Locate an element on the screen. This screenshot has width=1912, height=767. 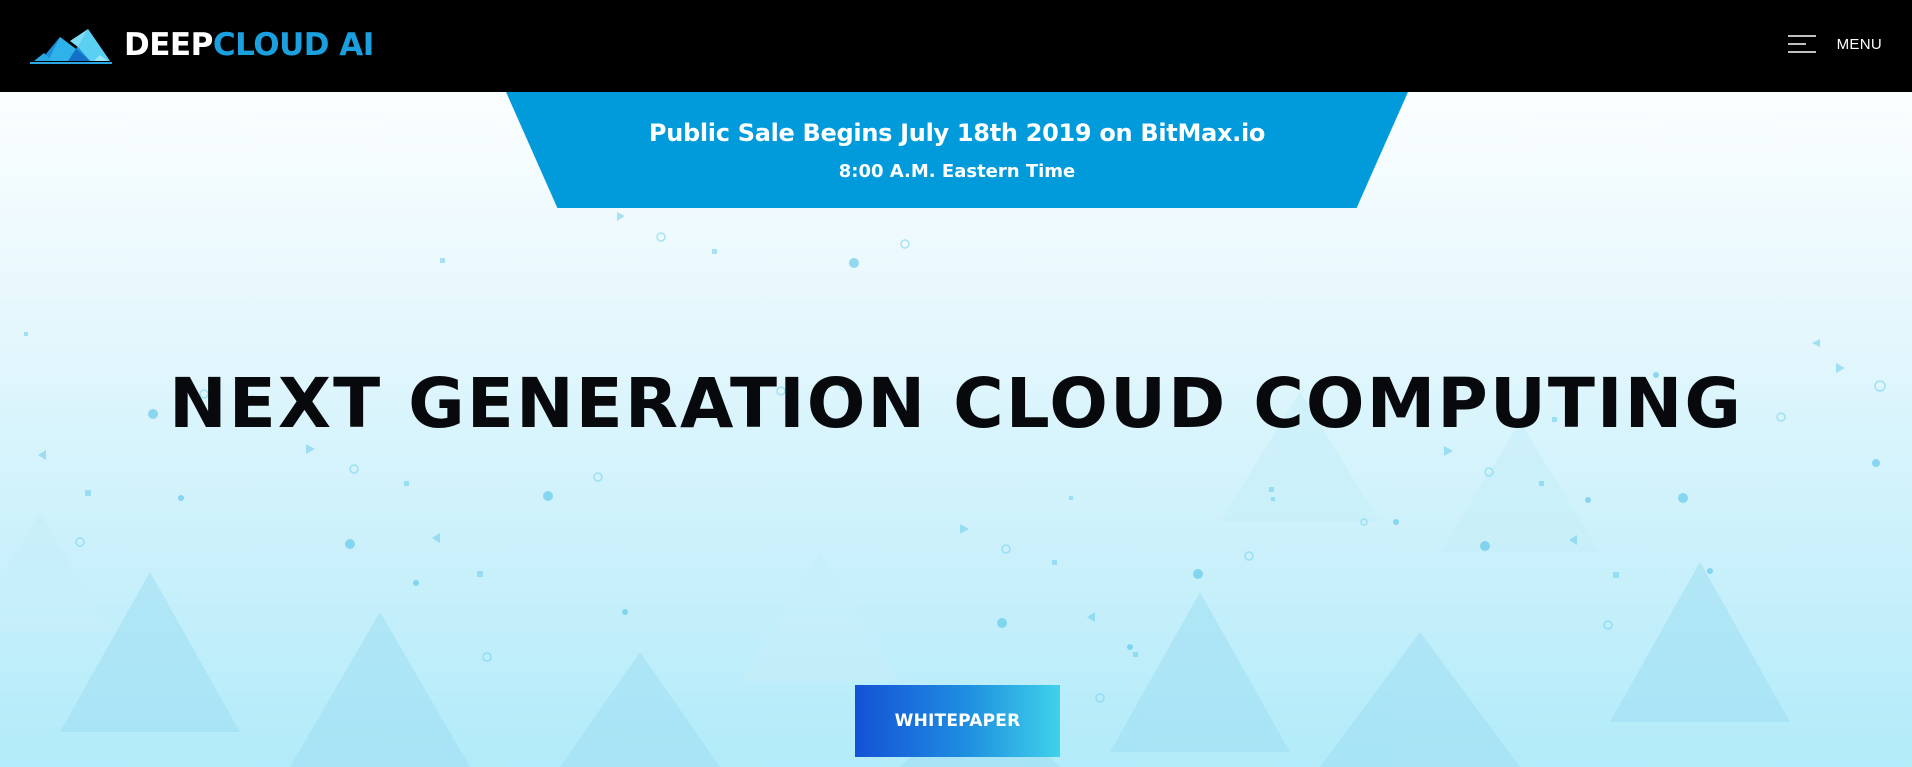
menu-label: MENU is located at coordinates (1859, 44).